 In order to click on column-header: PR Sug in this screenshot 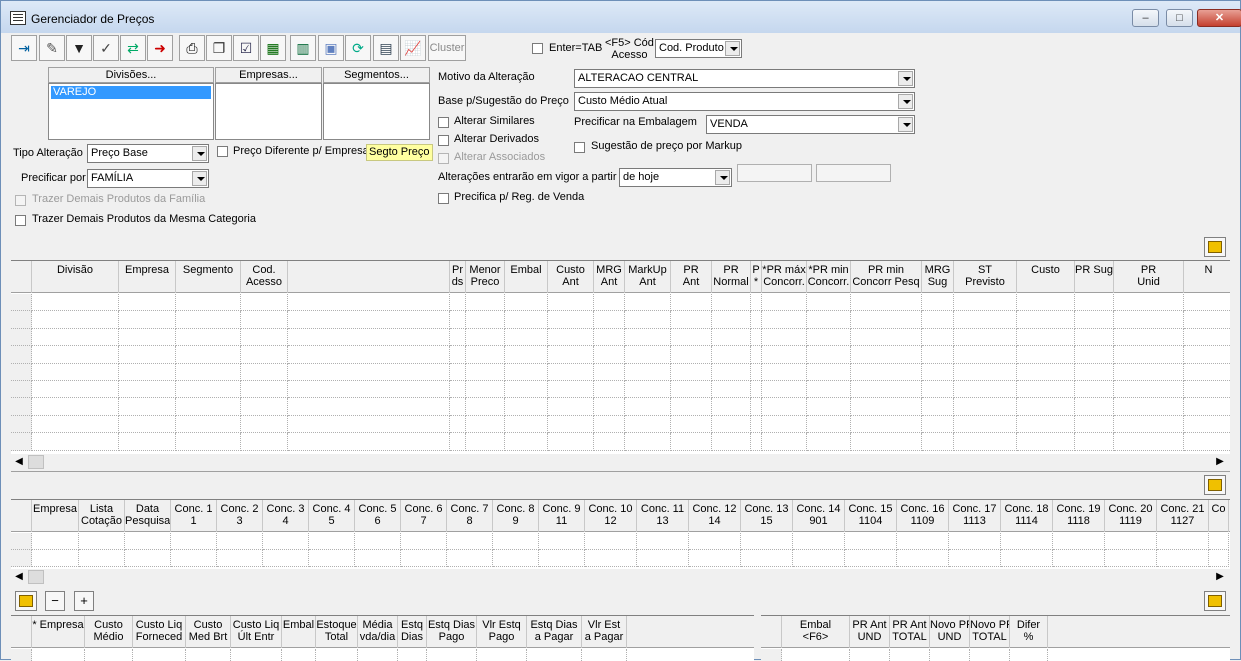, I will do `click(1094, 277)`.